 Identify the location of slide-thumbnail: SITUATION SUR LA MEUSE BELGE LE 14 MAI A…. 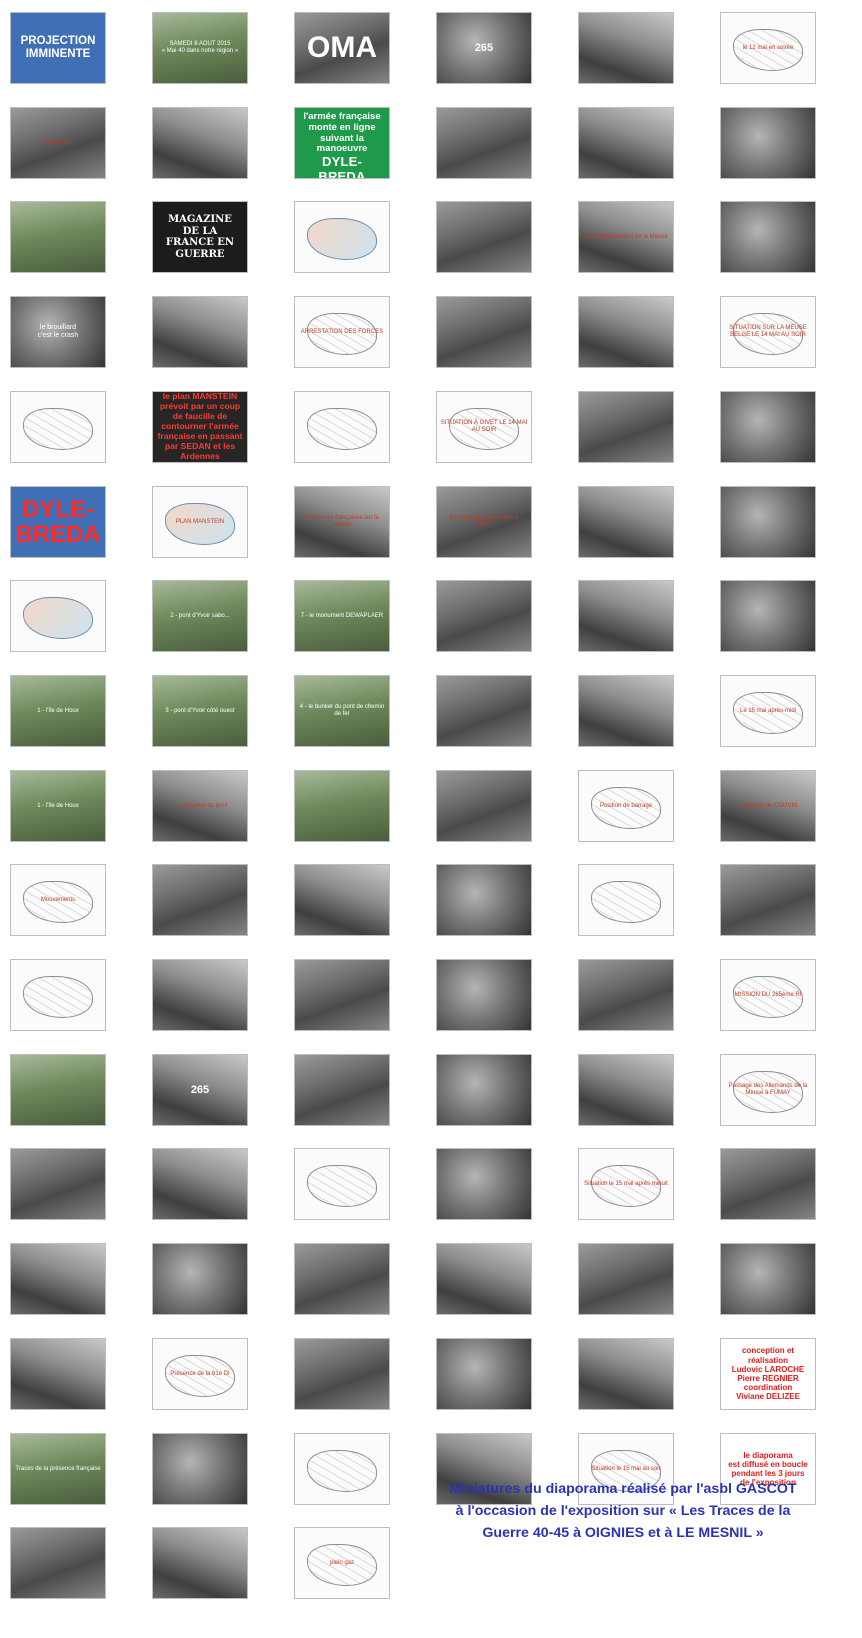
(768, 332).